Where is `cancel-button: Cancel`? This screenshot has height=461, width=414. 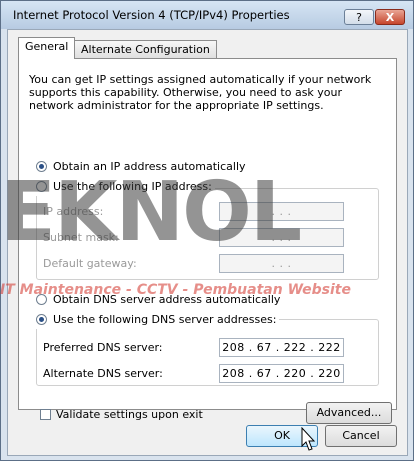
cancel-button: Cancel is located at coordinates (361, 436).